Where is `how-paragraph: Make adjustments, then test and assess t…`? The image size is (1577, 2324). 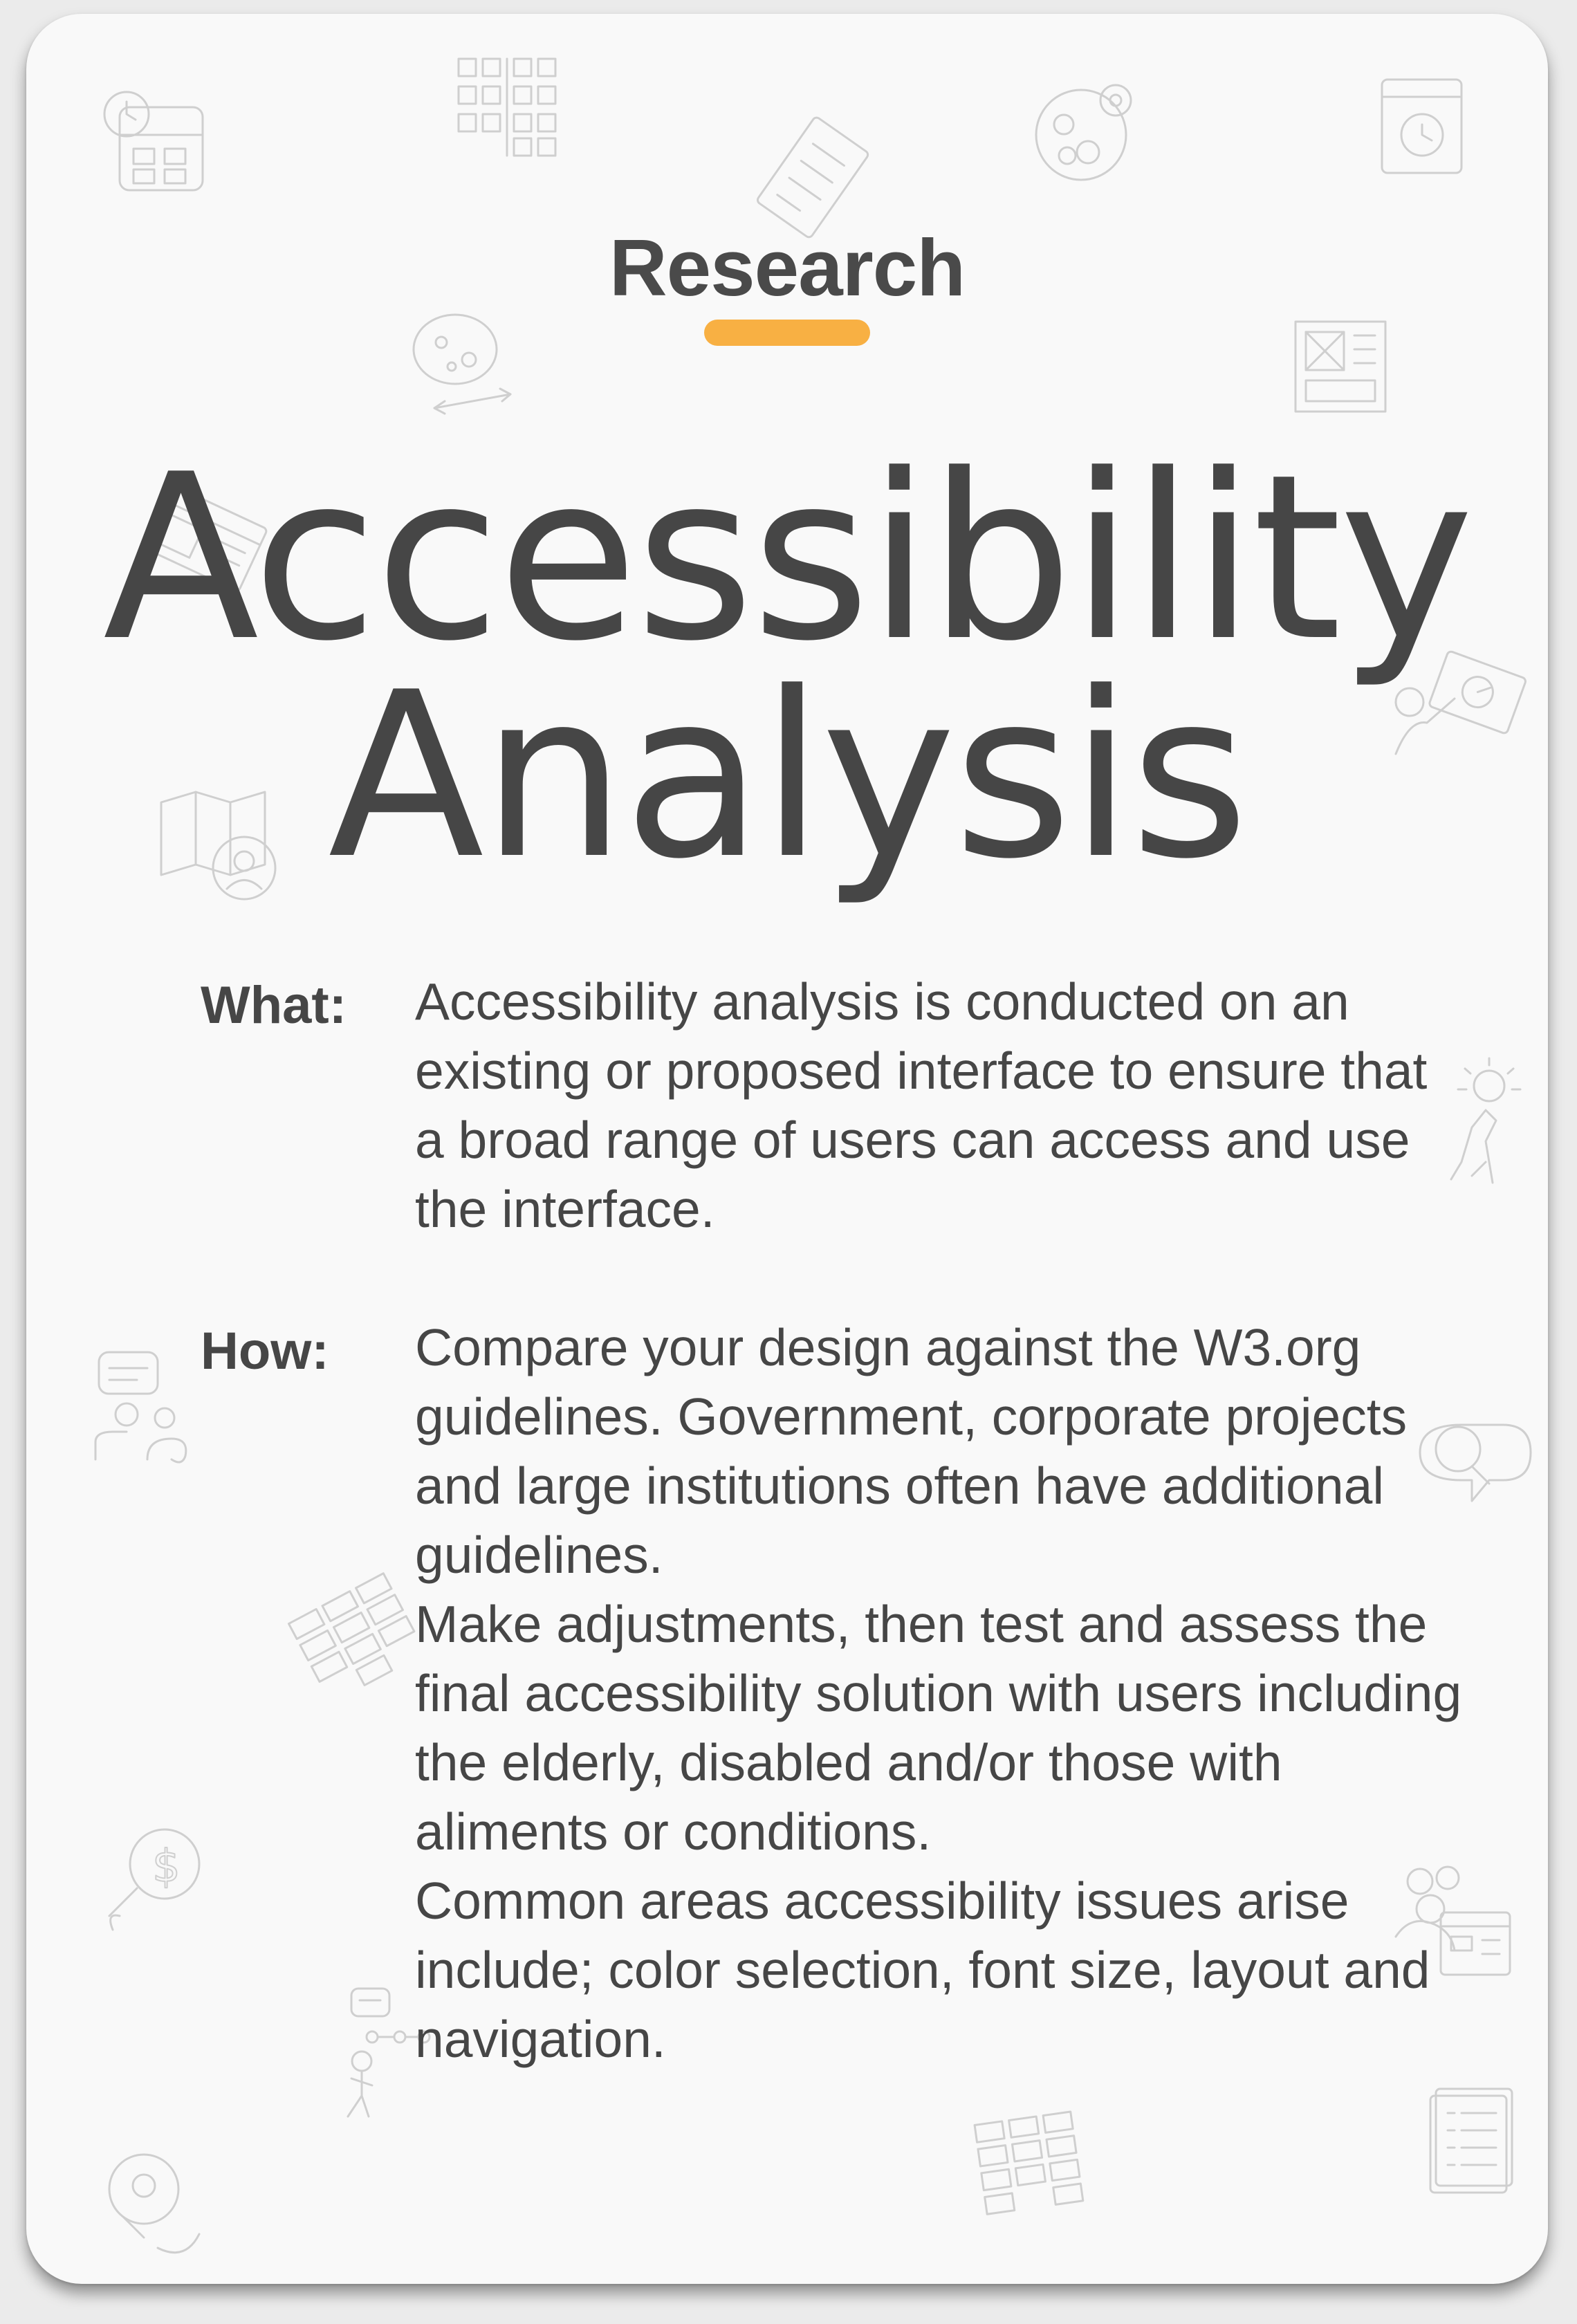 how-paragraph: Make adjustments, then test and assess t… is located at coordinates (938, 1728).